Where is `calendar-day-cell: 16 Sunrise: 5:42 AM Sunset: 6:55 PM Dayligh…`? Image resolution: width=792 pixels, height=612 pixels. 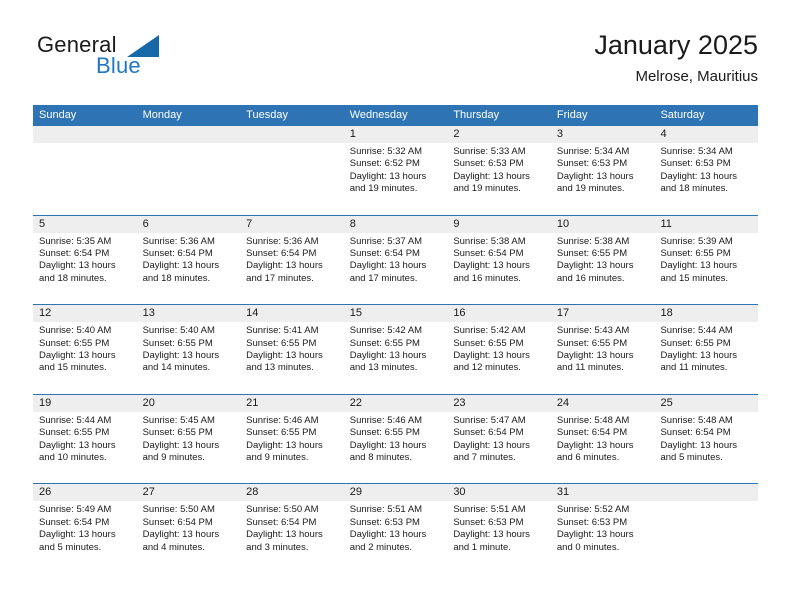 calendar-day-cell: 16 Sunrise: 5:42 AM Sunset: 6:55 PM Dayligh… is located at coordinates (499, 349).